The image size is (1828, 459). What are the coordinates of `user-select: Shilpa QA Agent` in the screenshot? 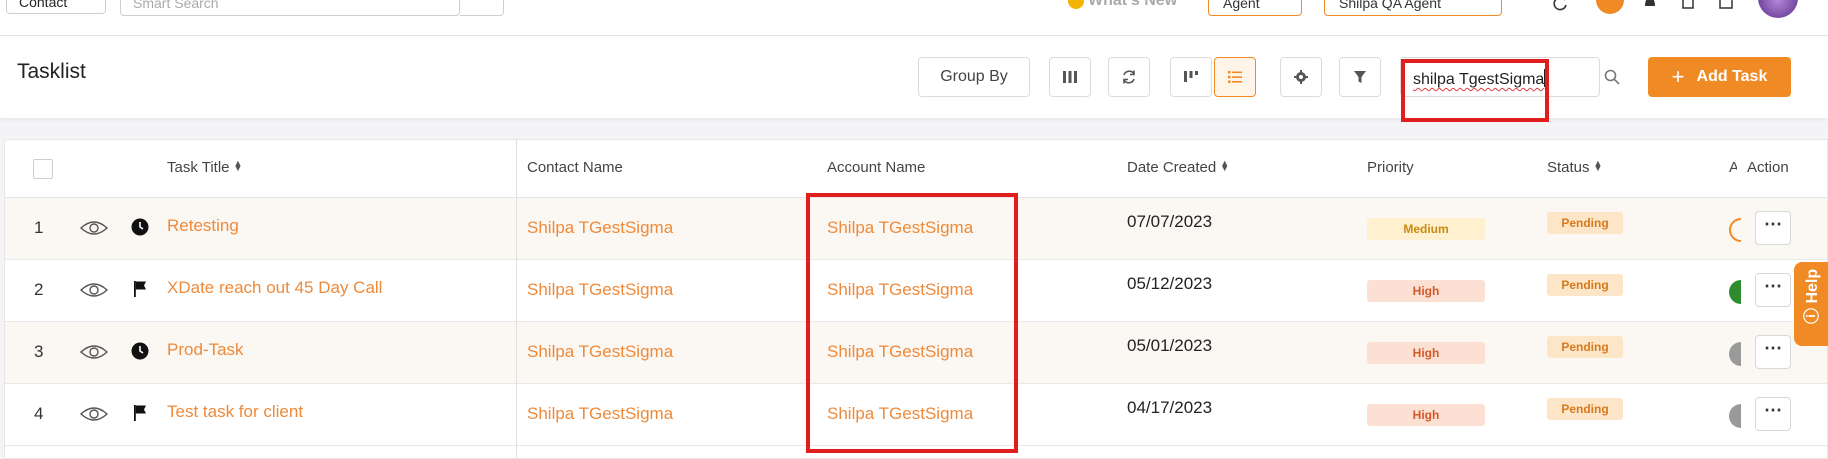 It's located at (1413, 8).